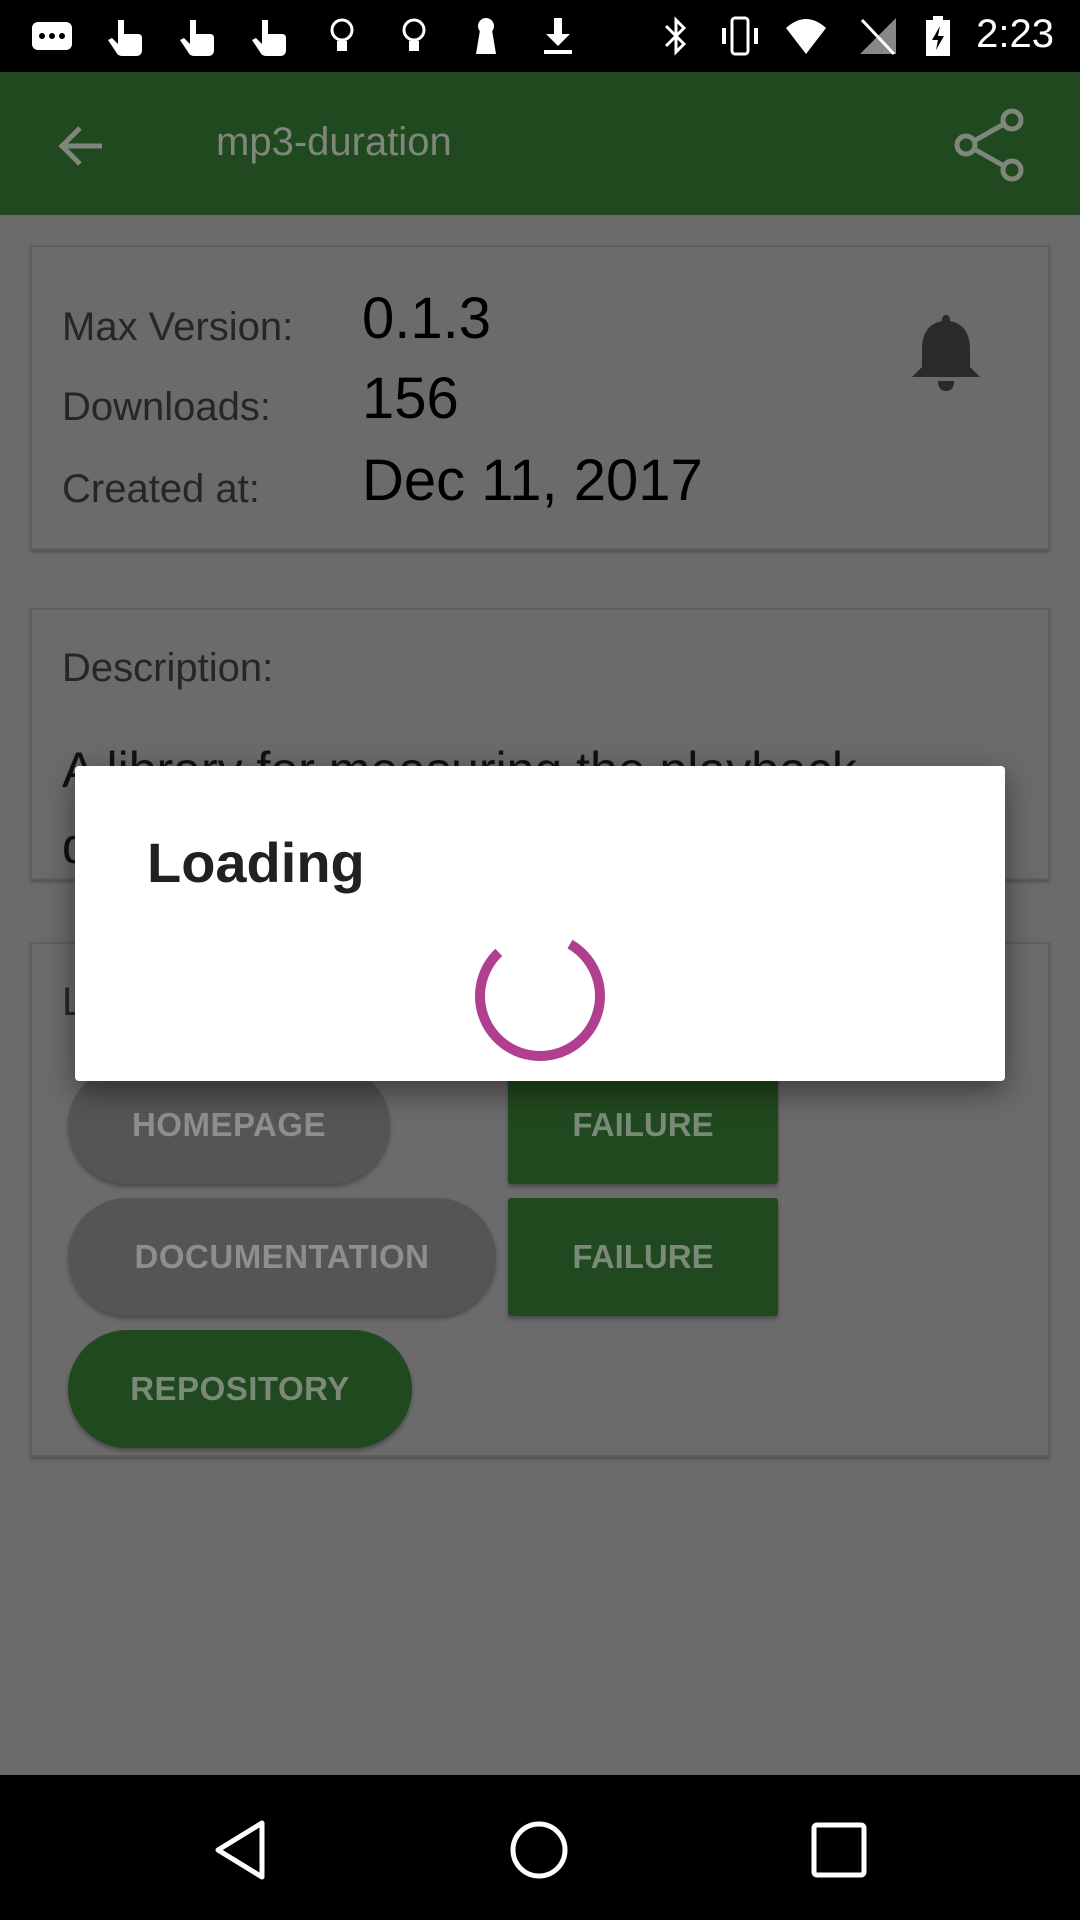  Describe the element at coordinates (540, 143) in the screenshot. I see `app-bar: mp3-duration` at that location.